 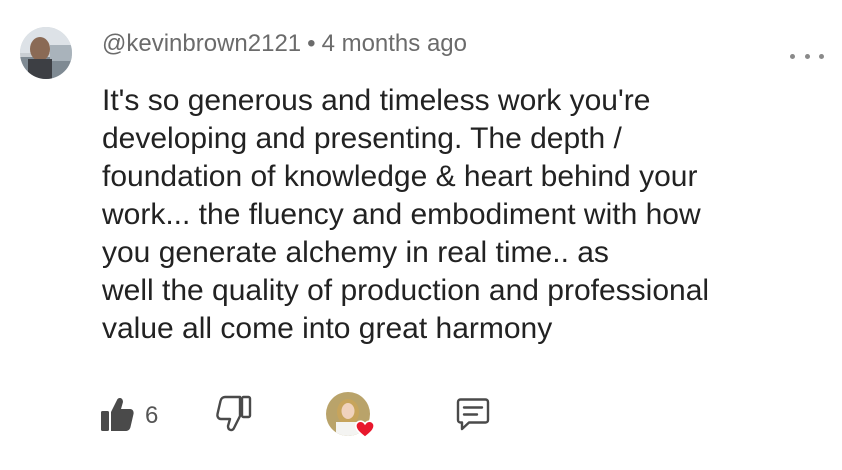 I want to click on dislike-button, so click(x=234, y=414).